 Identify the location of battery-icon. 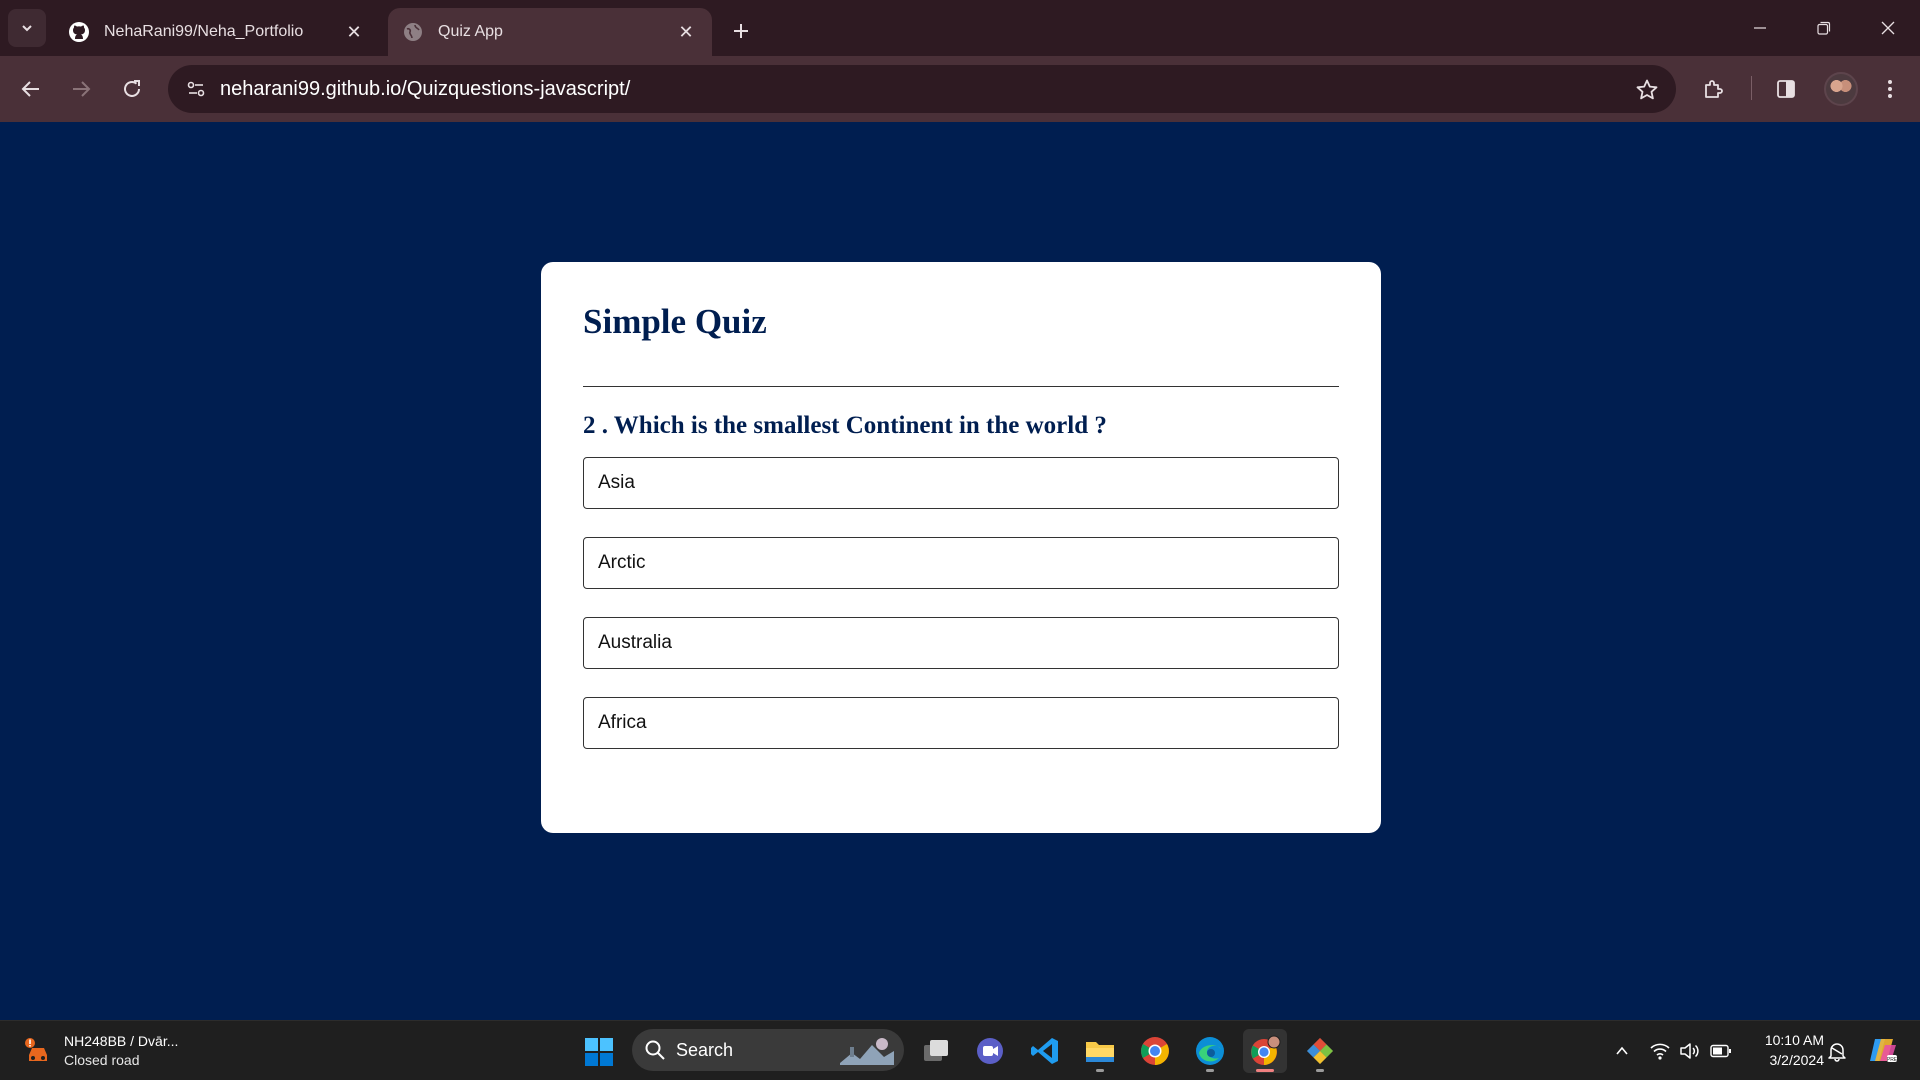
(1721, 1051).